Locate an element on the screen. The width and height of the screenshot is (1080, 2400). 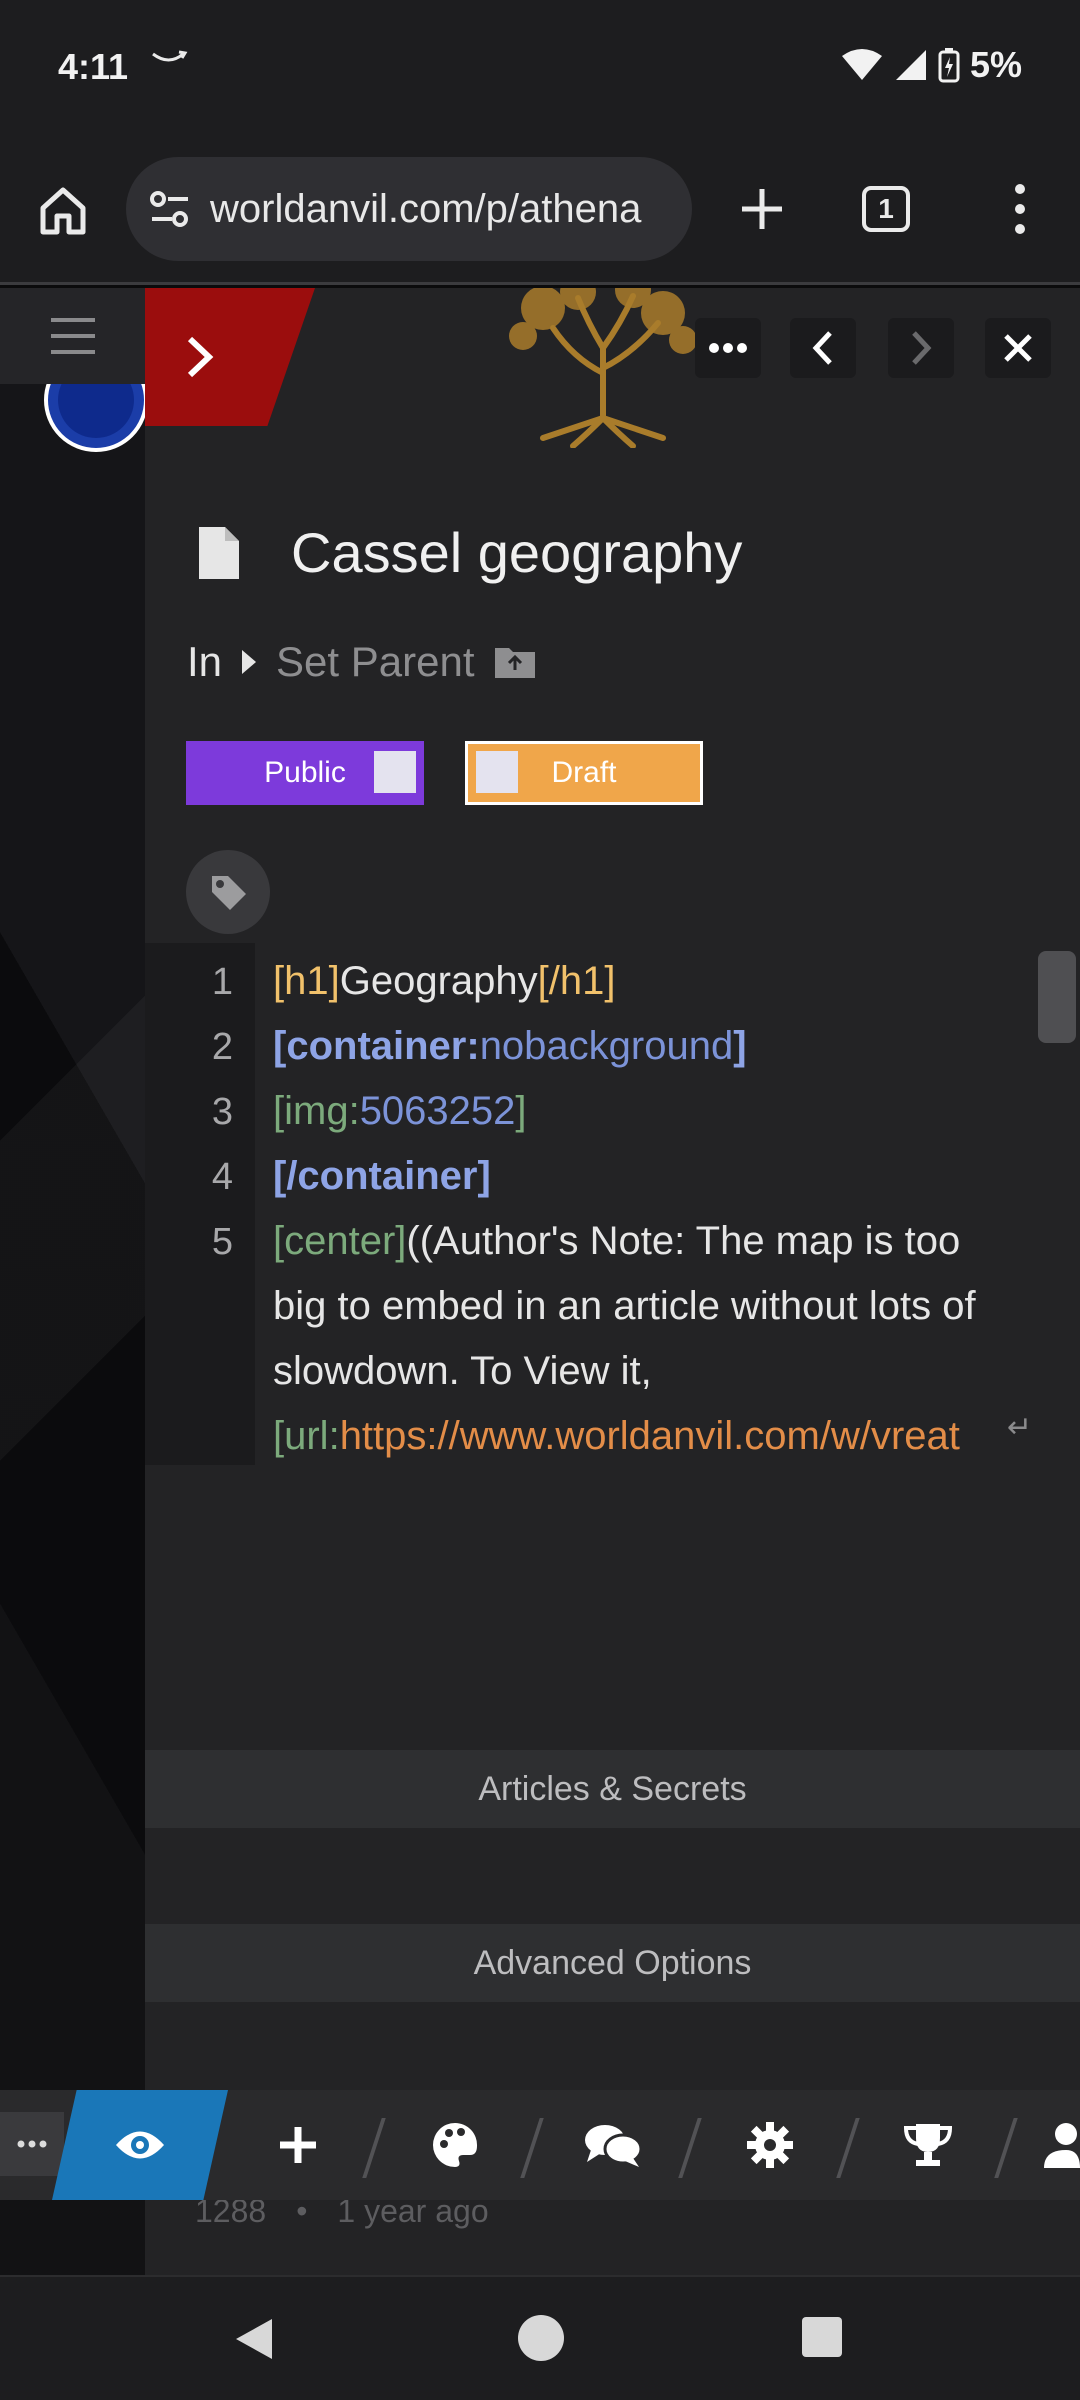
code-line-3: [img:5063252] is located at coordinates (400, 1111).